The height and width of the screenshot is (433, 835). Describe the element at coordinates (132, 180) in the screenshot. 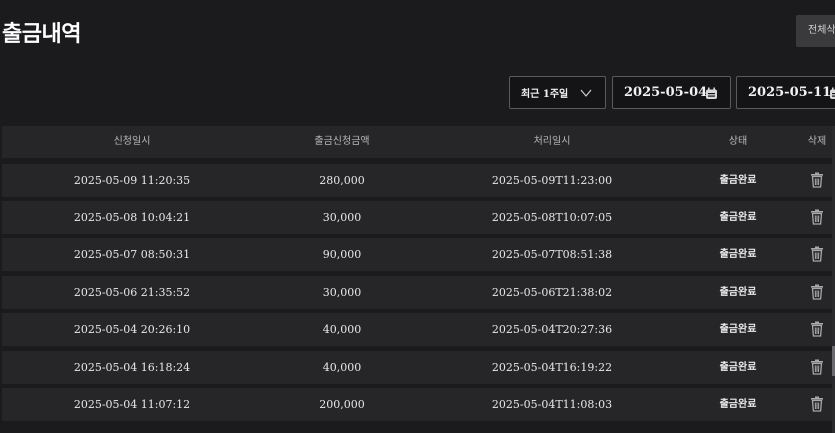

I see `cell-requested-at: 2025-05-09 11:20:35` at that location.